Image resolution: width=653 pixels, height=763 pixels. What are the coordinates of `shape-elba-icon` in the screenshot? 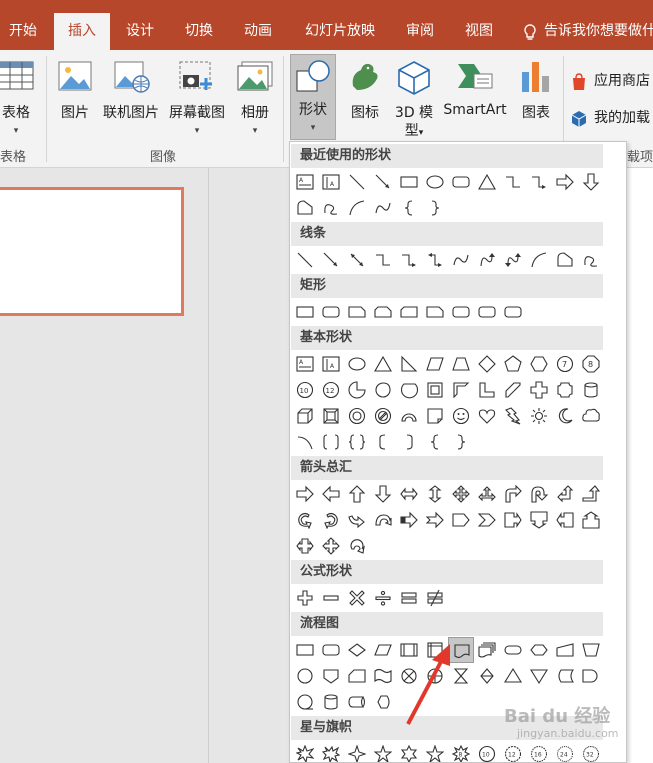 It's located at (409, 260).